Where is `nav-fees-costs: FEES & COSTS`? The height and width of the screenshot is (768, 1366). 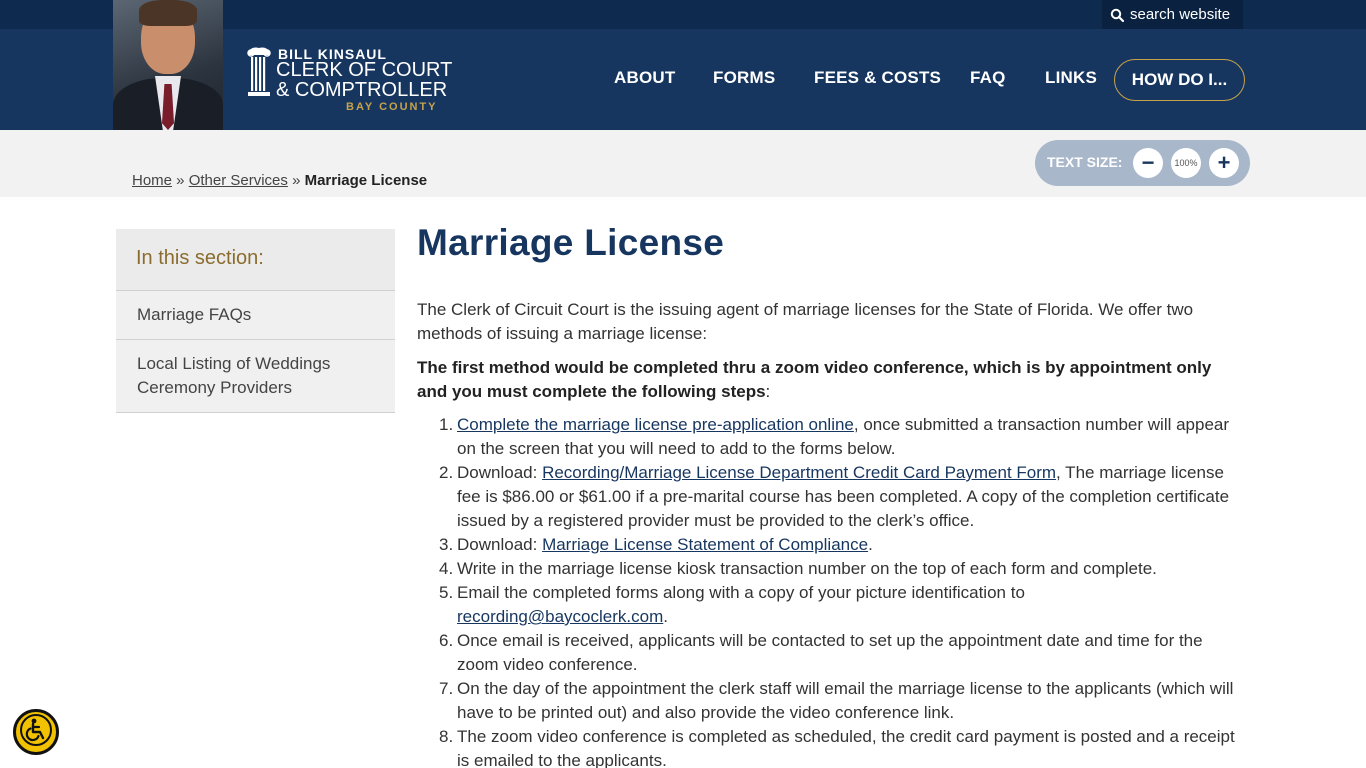 nav-fees-costs: FEES & COSTS is located at coordinates (877, 78).